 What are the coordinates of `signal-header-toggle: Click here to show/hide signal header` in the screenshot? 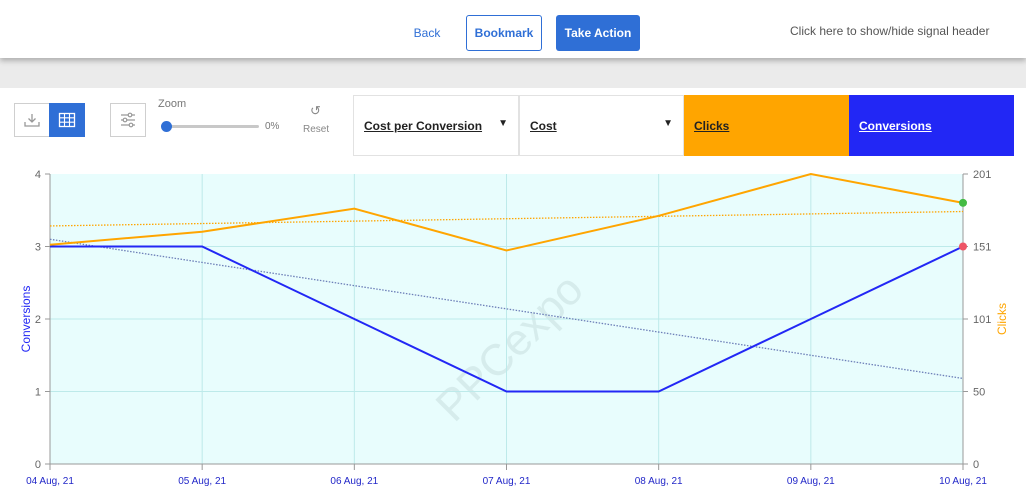 It's located at (900, 31).